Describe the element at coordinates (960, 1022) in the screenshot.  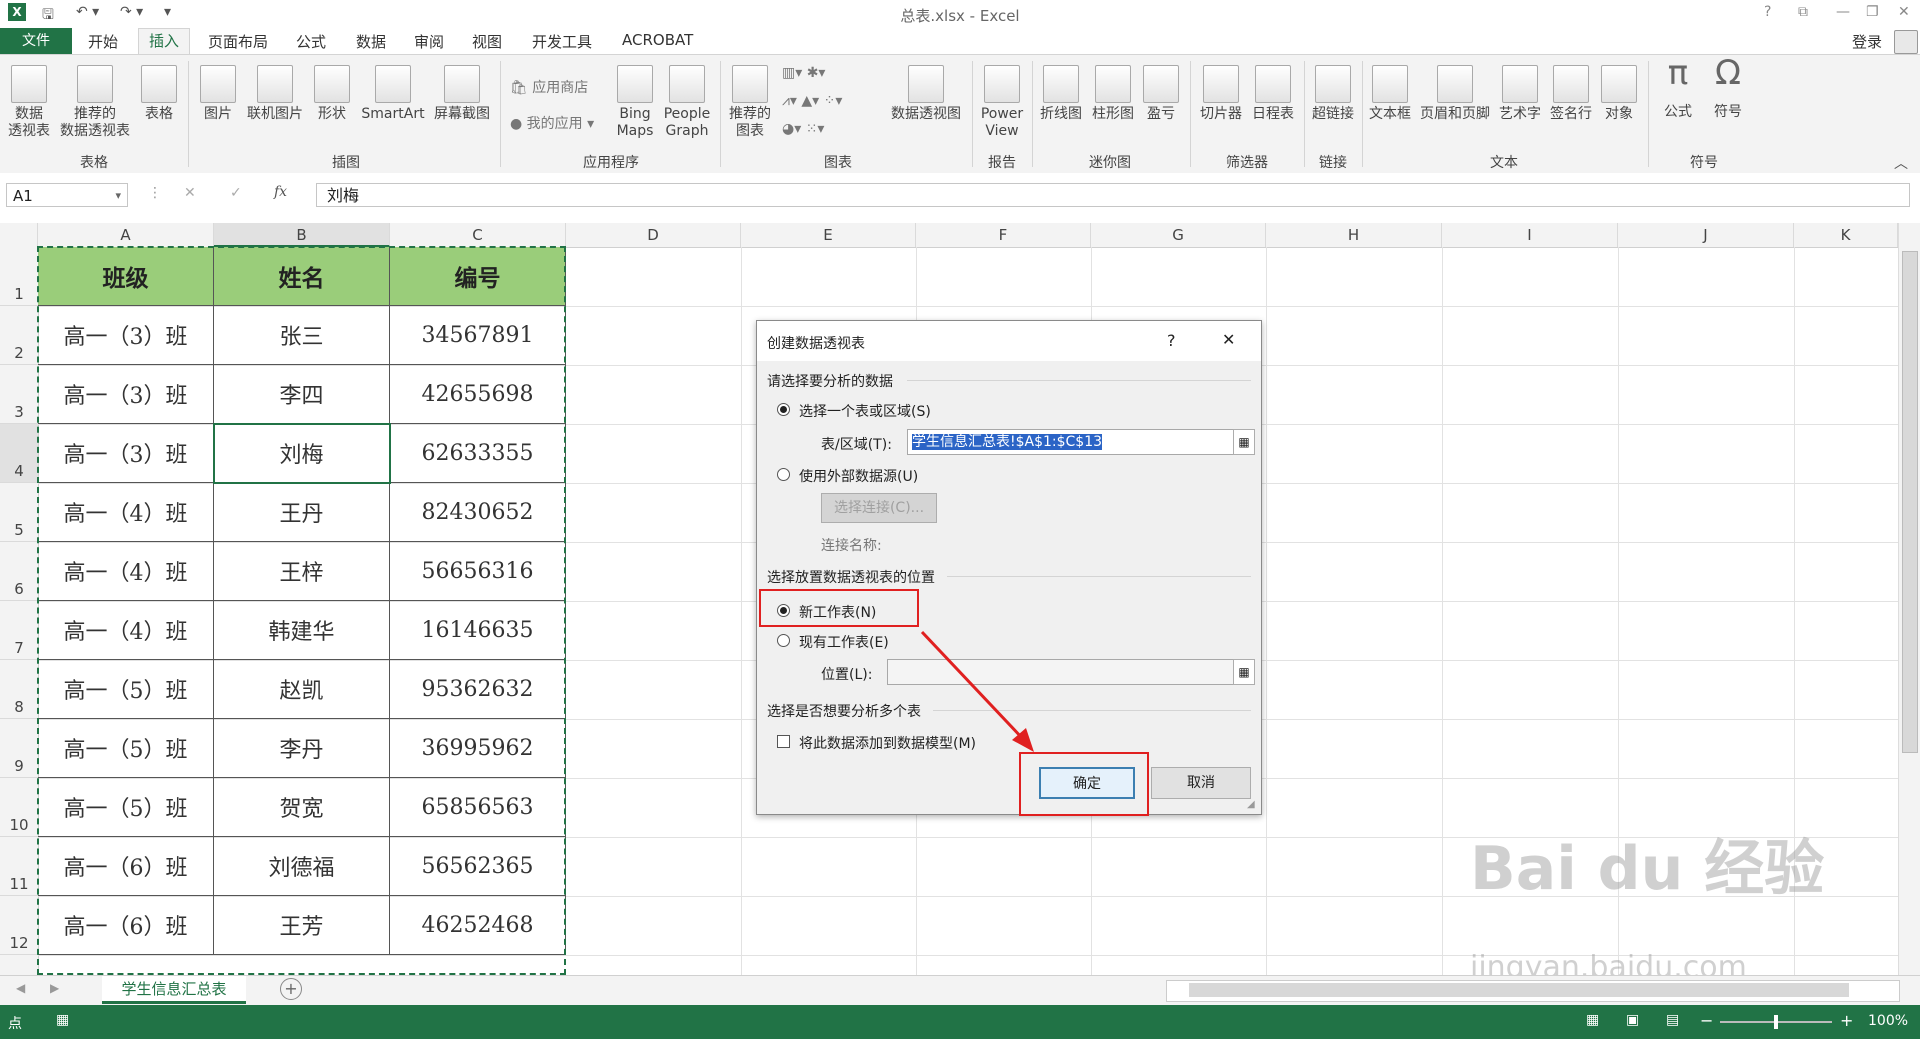
I see `status-bar: 点 ▦ ▦ ▣ ▤ − + 100%` at that location.